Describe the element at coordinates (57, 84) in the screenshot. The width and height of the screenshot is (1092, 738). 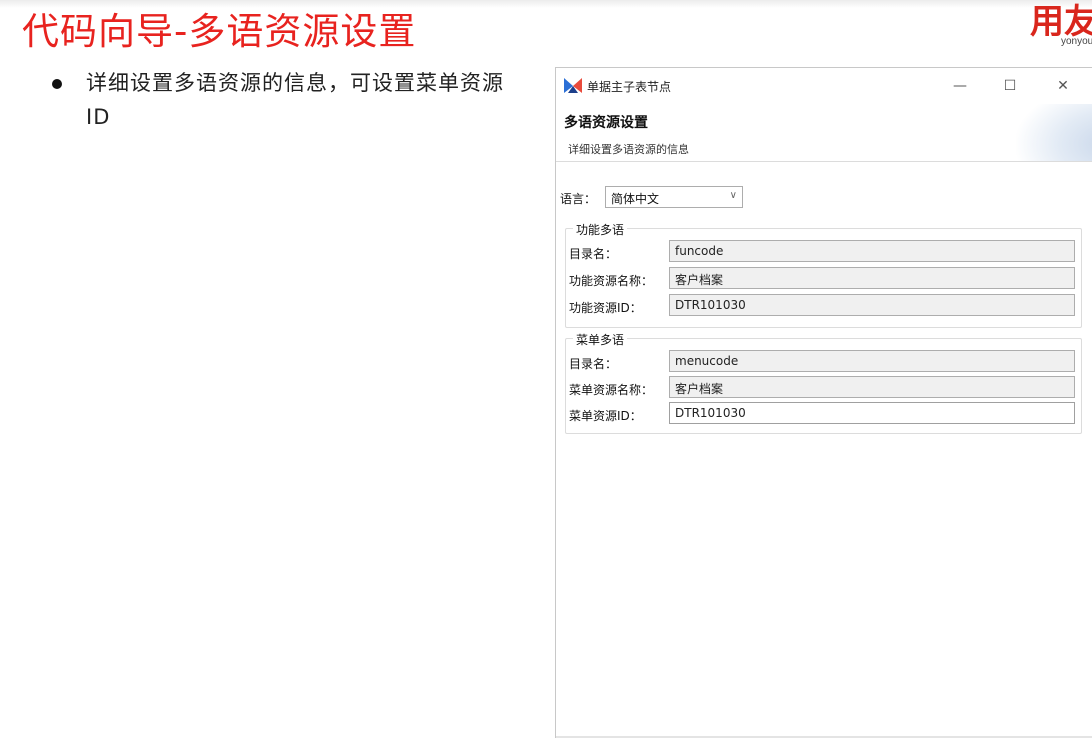
I see `bullet-dot` at that location.